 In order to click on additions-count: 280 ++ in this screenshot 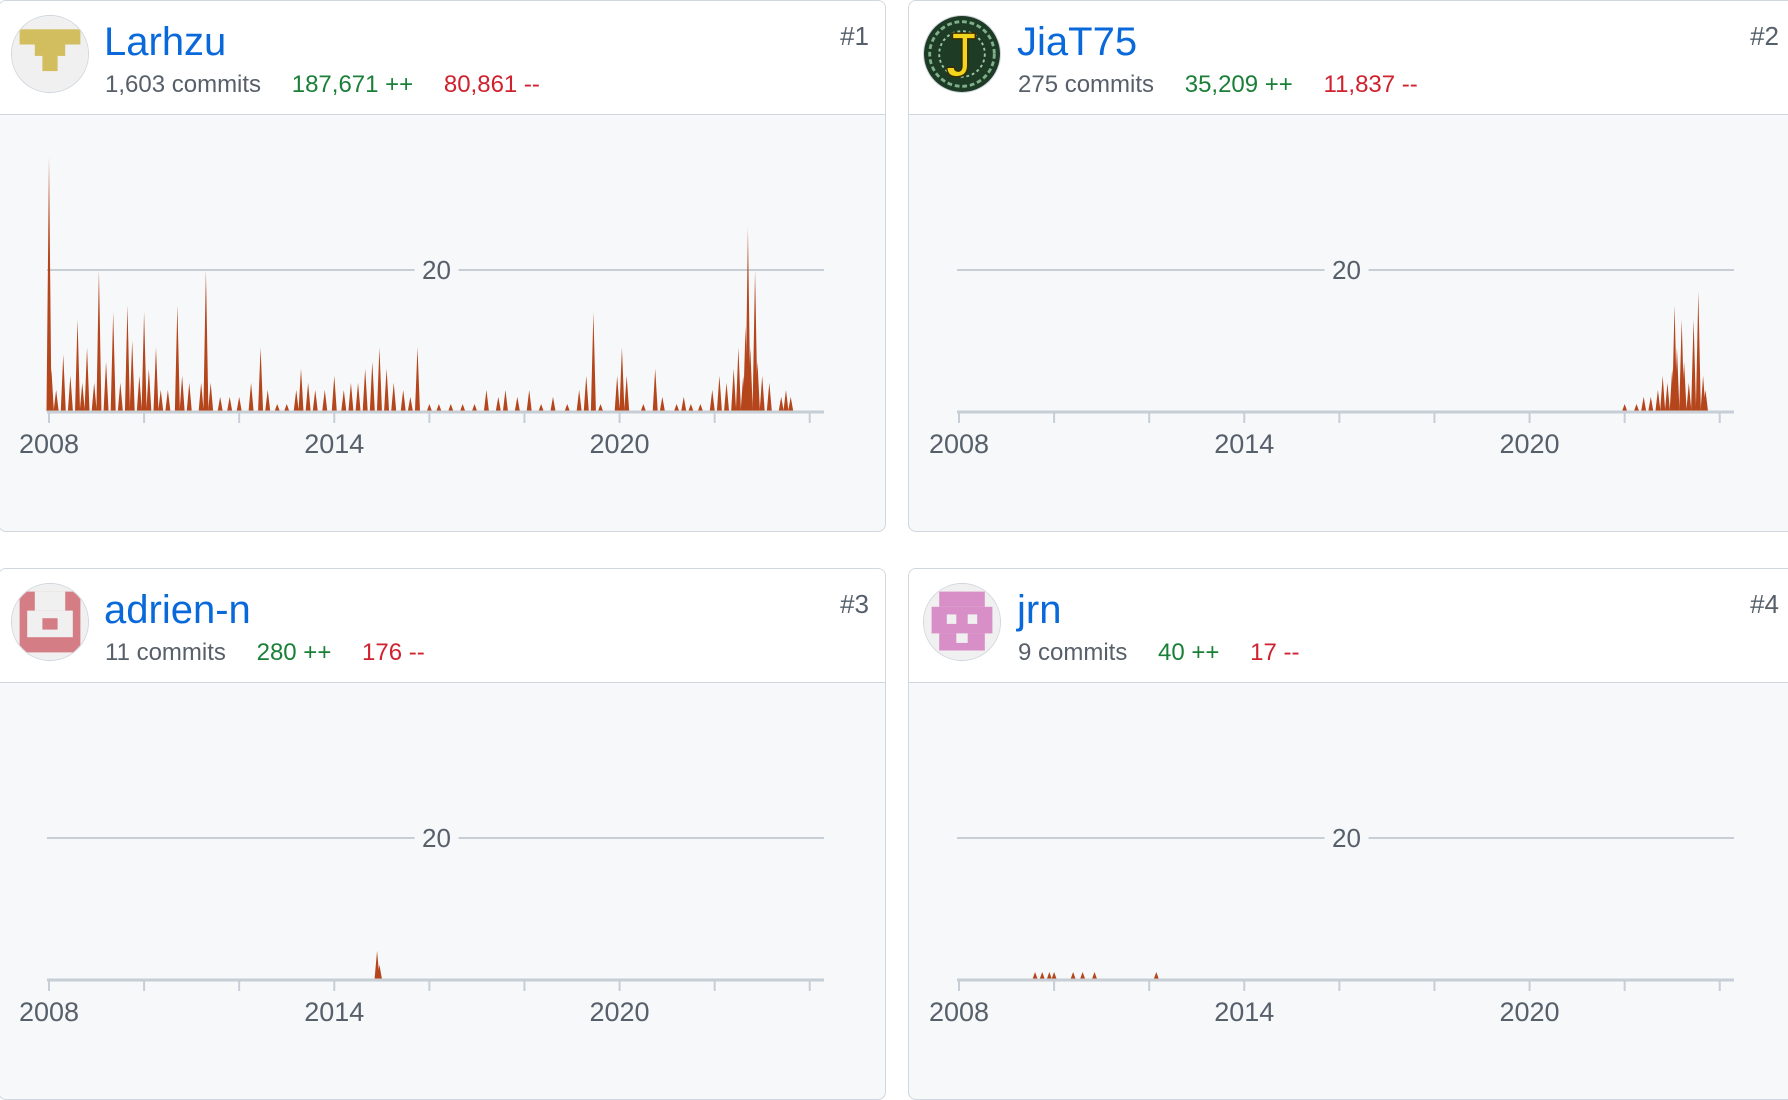, I will do `click(294, 652)`.